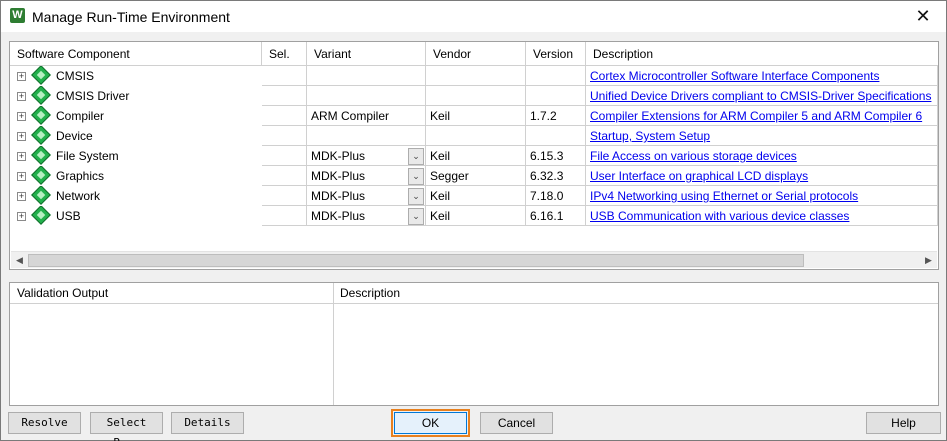 The width and height of the screenshot is (947, 441). I want to click on description-cell: File Access on various storage devices, so click(762, 156).